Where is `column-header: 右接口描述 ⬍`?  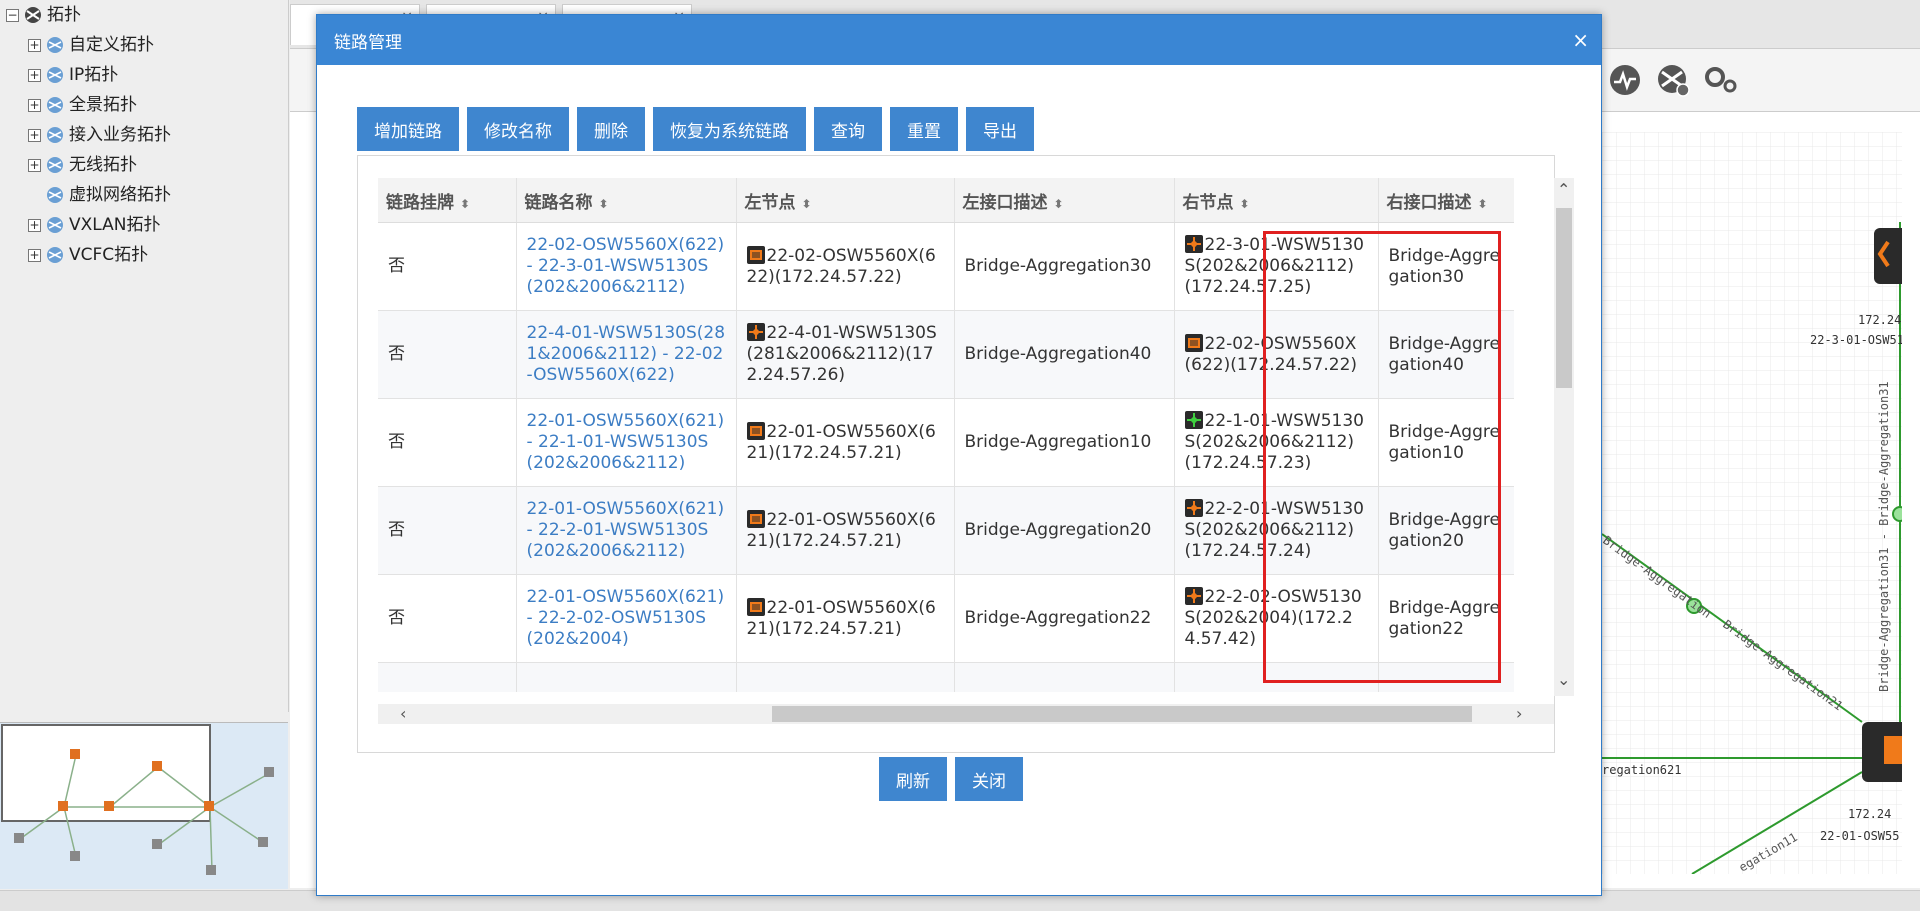
column-header: 右接口描述 ⬍ is located at coordinates (1446, 200).